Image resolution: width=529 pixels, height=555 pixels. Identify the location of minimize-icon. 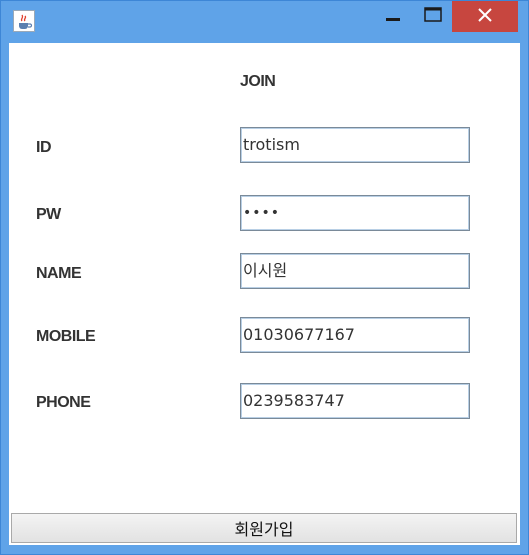
(393, 17).